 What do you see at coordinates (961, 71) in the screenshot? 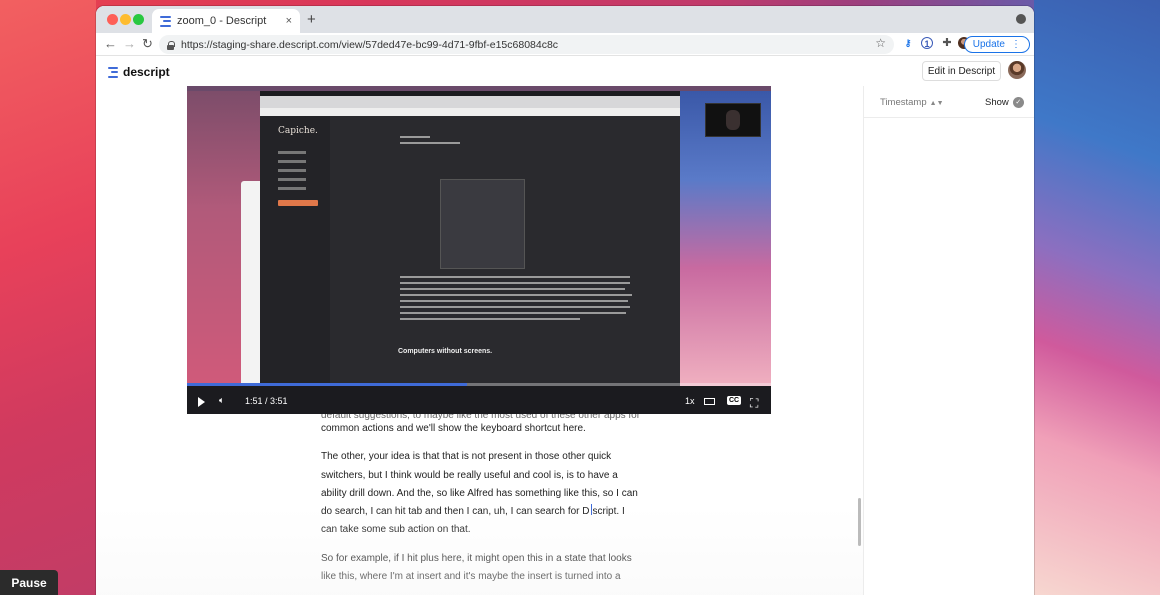
I see `edit-in-descript-button: Edit in Descript` at bounding box center [961, 71].